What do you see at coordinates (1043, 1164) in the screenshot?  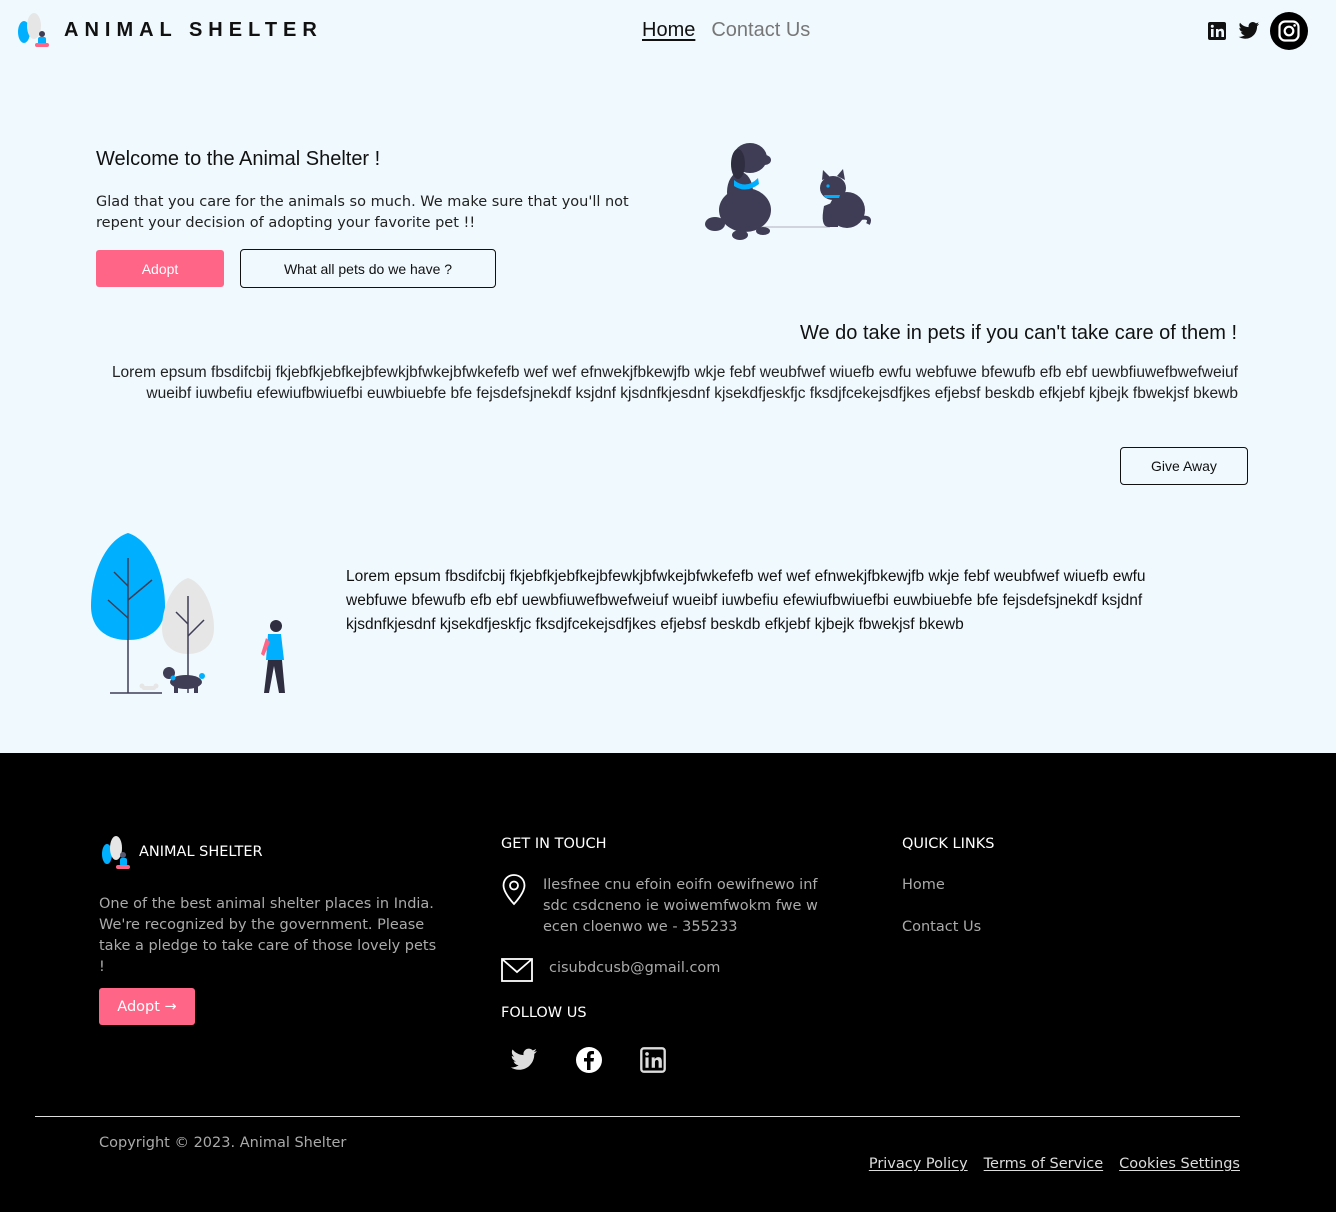 I see `terms-of-service-link: Terms of Service` at bounding box center [1043, 1164].